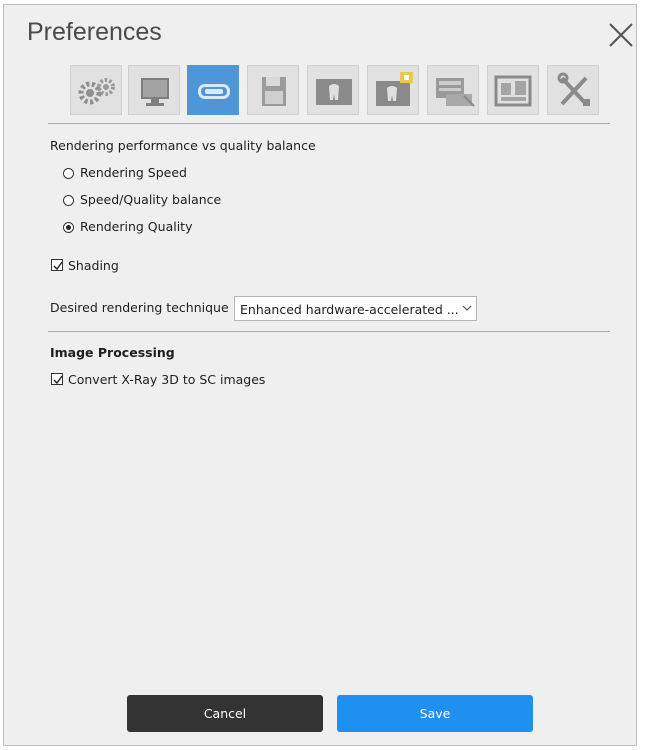  I want to click on gears-icon, so click(96, 91).